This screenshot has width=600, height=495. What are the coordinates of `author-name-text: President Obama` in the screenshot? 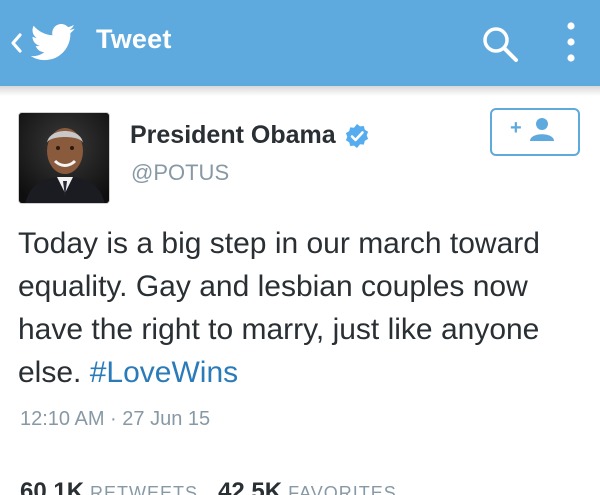 It's located at (233, 135).